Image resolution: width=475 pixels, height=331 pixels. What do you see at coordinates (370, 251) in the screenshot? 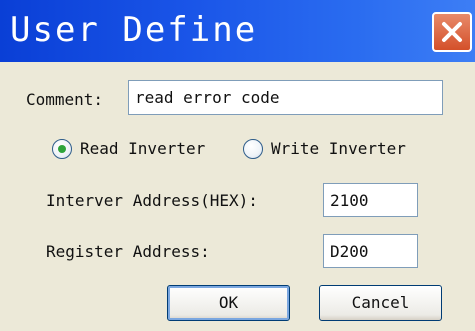
I see `register-address-input` at bounding box center [370, 251].